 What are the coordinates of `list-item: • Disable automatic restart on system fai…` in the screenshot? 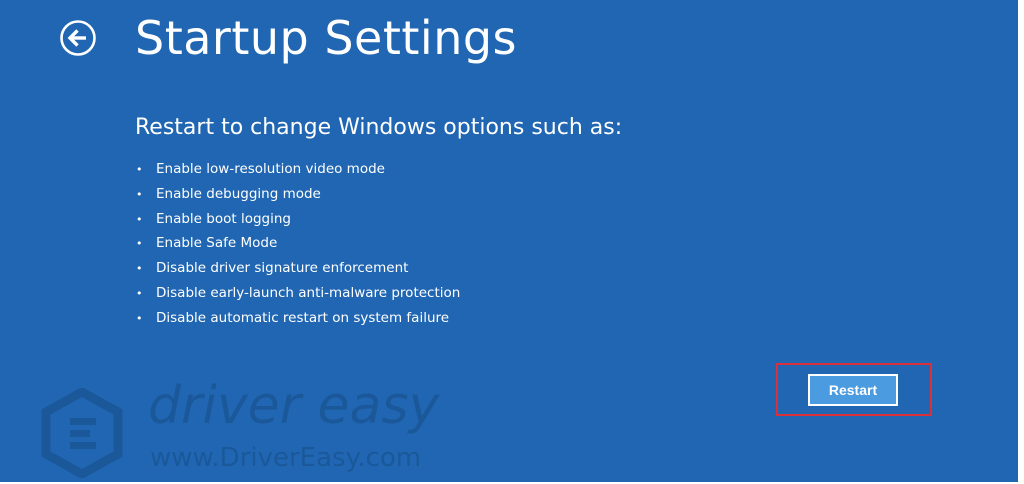 It's located at (298, 318).